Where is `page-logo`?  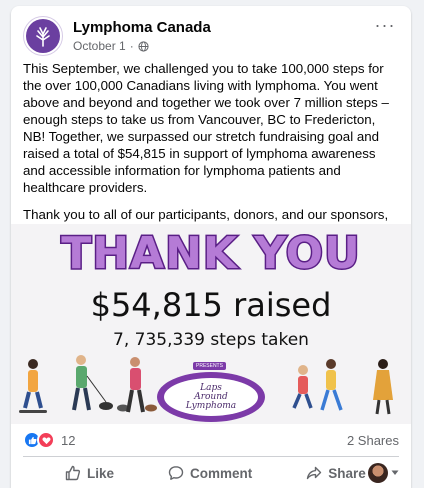 page-logo is located at coordinates (43, 36).